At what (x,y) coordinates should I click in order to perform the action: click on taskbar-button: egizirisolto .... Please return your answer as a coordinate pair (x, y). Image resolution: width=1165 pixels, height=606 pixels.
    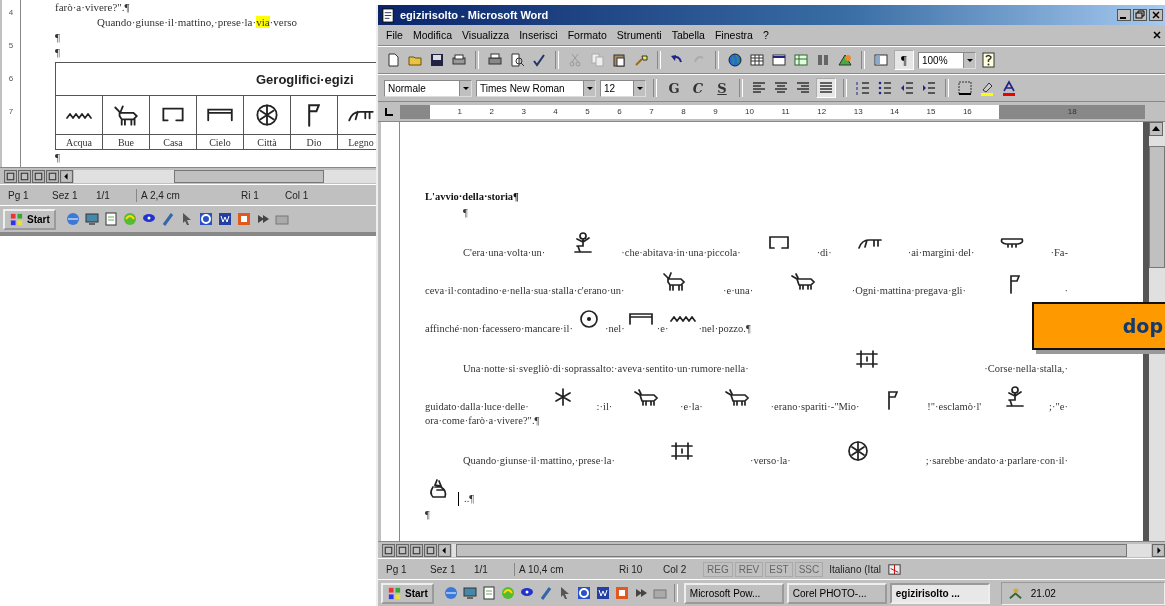
    Looking at the image, I should click on (939, 593).